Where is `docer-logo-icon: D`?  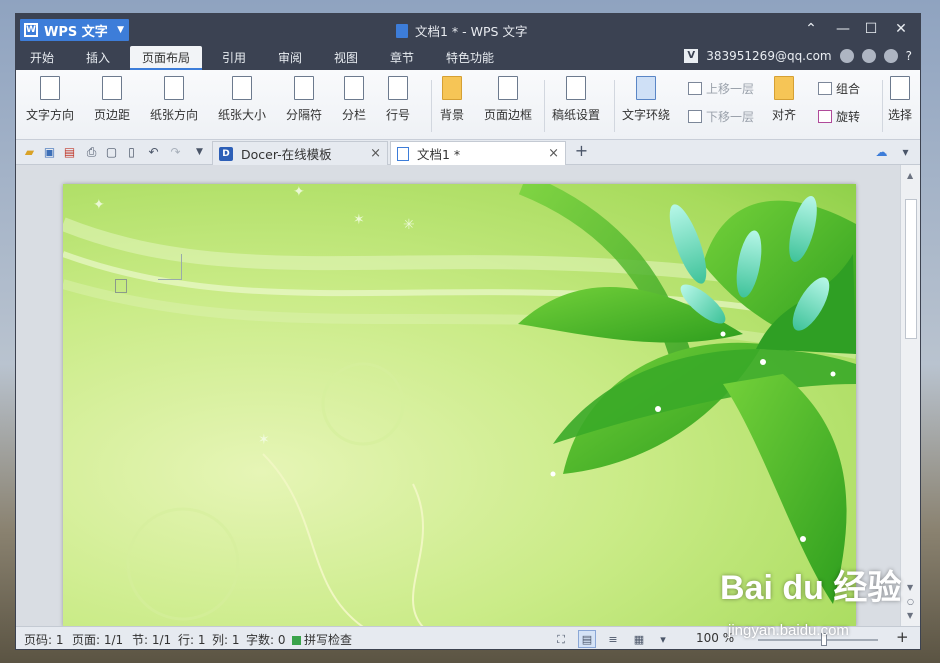
docer-logo-icon: D is located at coordinates (226, 153).